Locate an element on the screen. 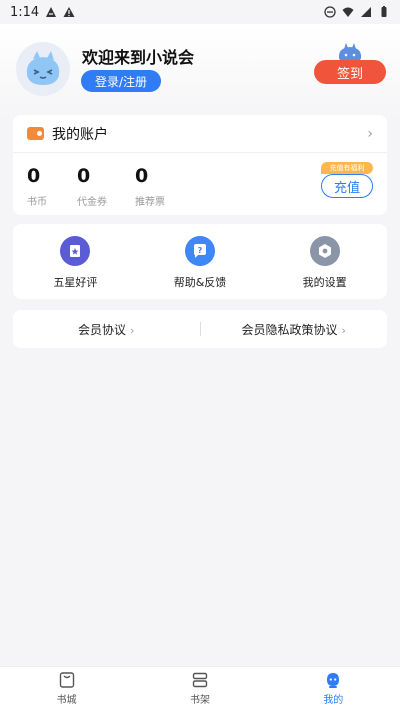  signal-icon is located at coordinates (366, 12).